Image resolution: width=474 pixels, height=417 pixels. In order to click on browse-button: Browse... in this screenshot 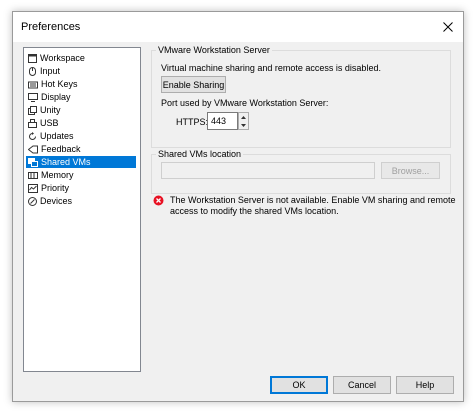, I will do `click(410, 170)`.